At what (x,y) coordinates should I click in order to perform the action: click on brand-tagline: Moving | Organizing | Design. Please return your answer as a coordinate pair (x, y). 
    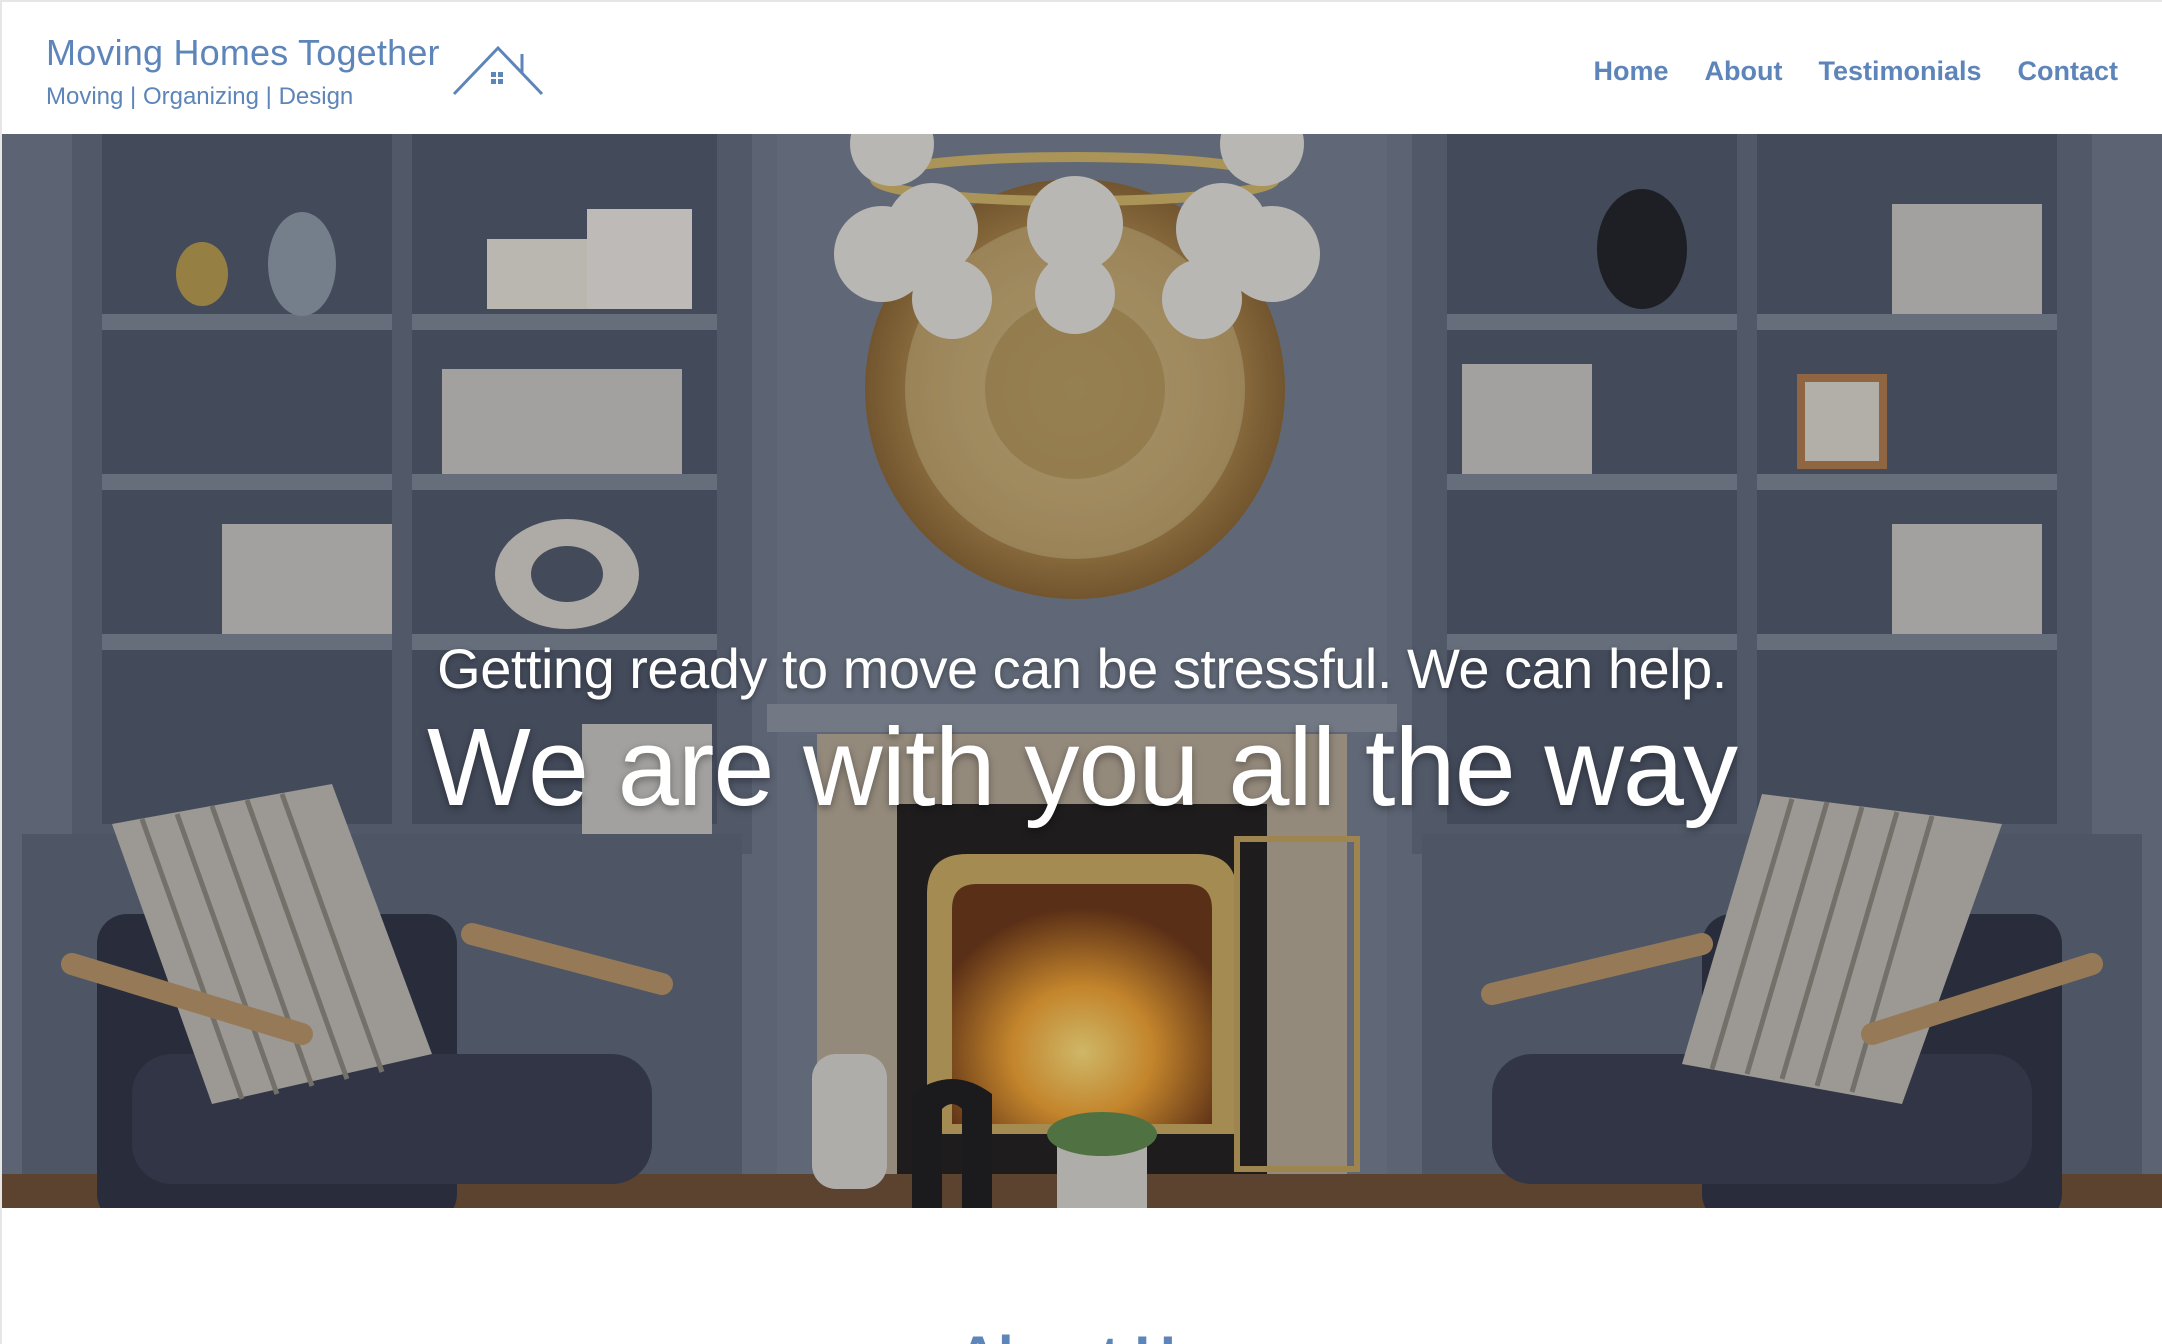
    Looking at the image, I should click on (200, 96).